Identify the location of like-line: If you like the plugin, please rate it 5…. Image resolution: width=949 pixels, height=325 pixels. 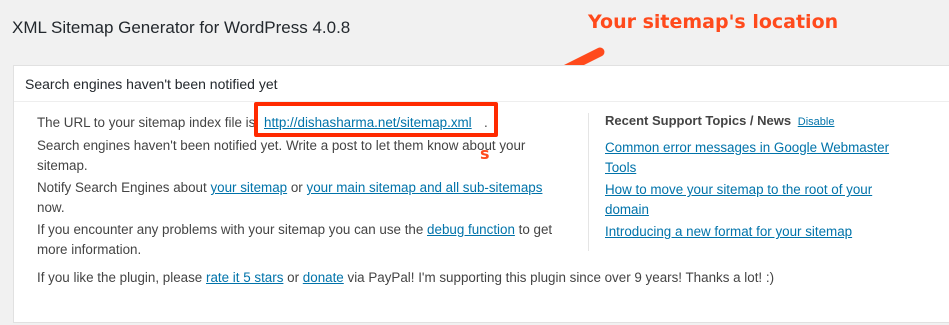
(405, 278).